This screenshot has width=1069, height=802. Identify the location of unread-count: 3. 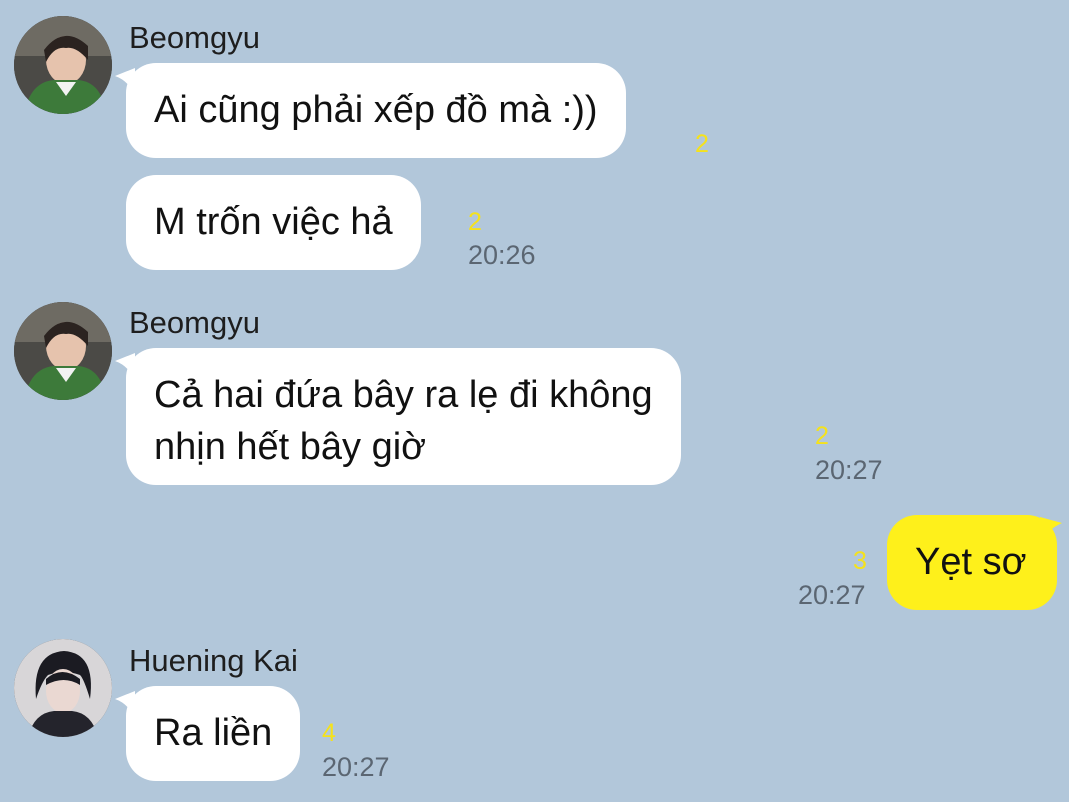
(860, 561).